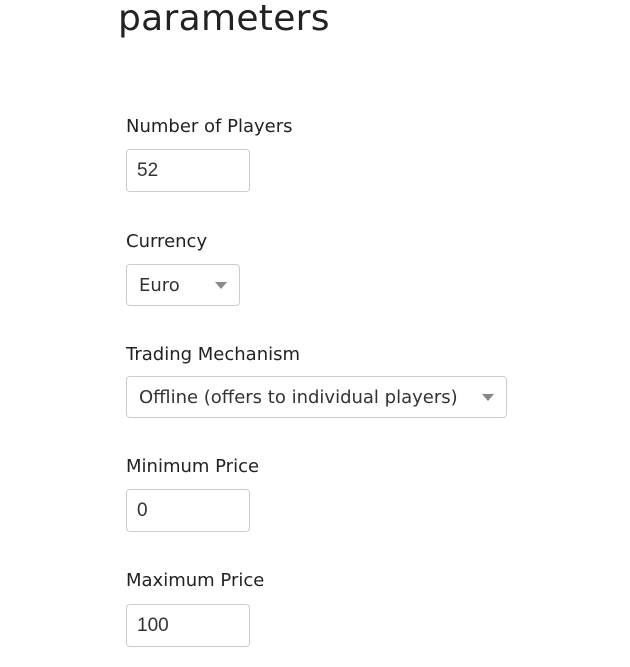  Describe the element at coordinates (298, 397) in the screenshot. I see `trading-mechanism-selected-value: Offline (offers to individual players)` at that location.